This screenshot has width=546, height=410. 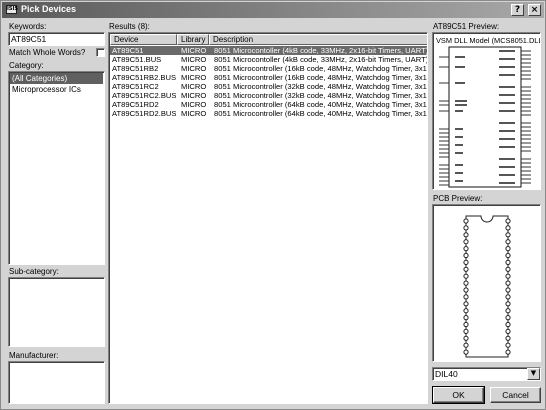 What do you see at coordinates (487, 286) in the screenshot?
I see `dil-footprint-icon` at bounding box center [487, 286].